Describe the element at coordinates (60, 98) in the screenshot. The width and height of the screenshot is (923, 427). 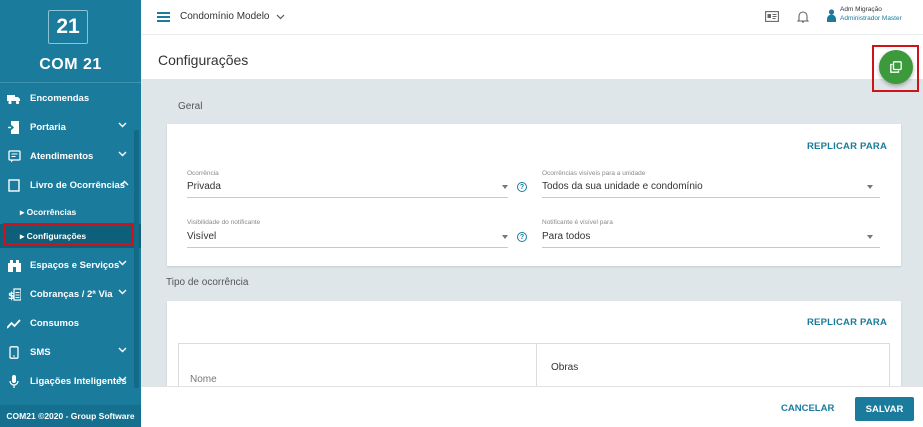
I see `sidebar-item-label: Encomendas` at that location.